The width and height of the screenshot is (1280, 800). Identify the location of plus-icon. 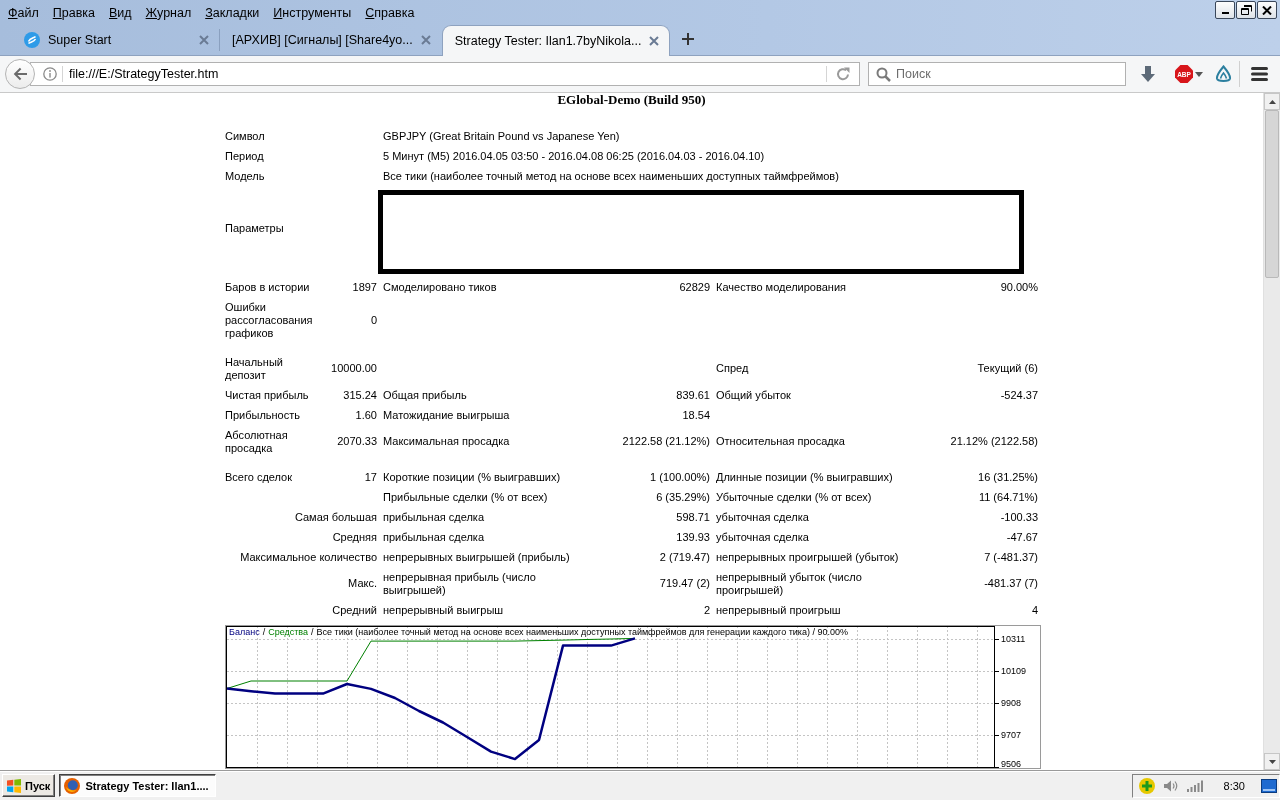
(688, 39).